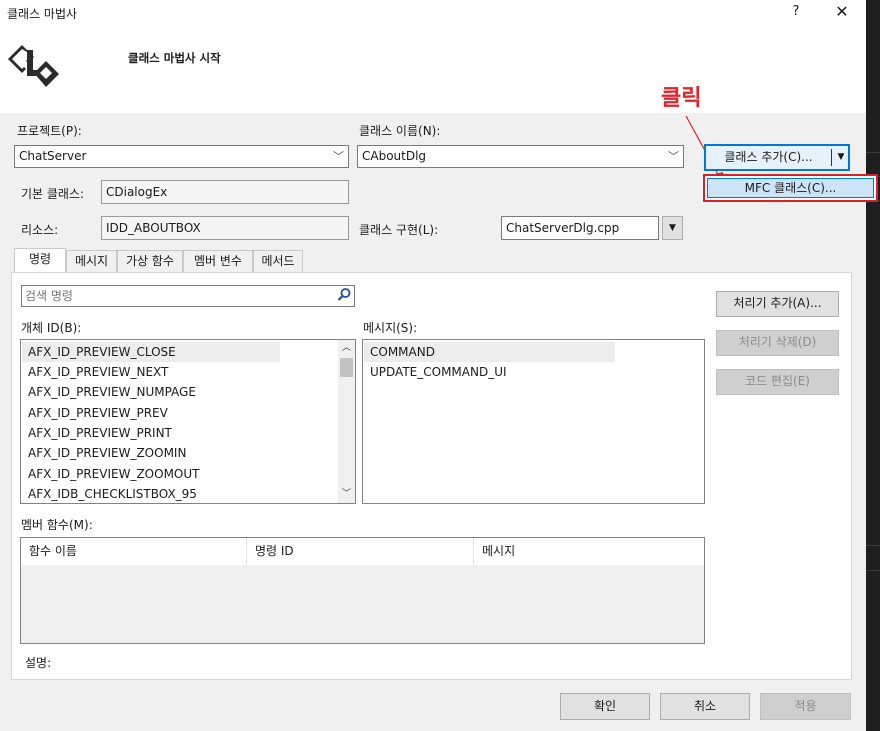 The image size is (880, 731). What do you see at coordinates (49, 131) in the screenshot?
I see `project-label: 프로젝트(P):` at bounding box center [49, 131].